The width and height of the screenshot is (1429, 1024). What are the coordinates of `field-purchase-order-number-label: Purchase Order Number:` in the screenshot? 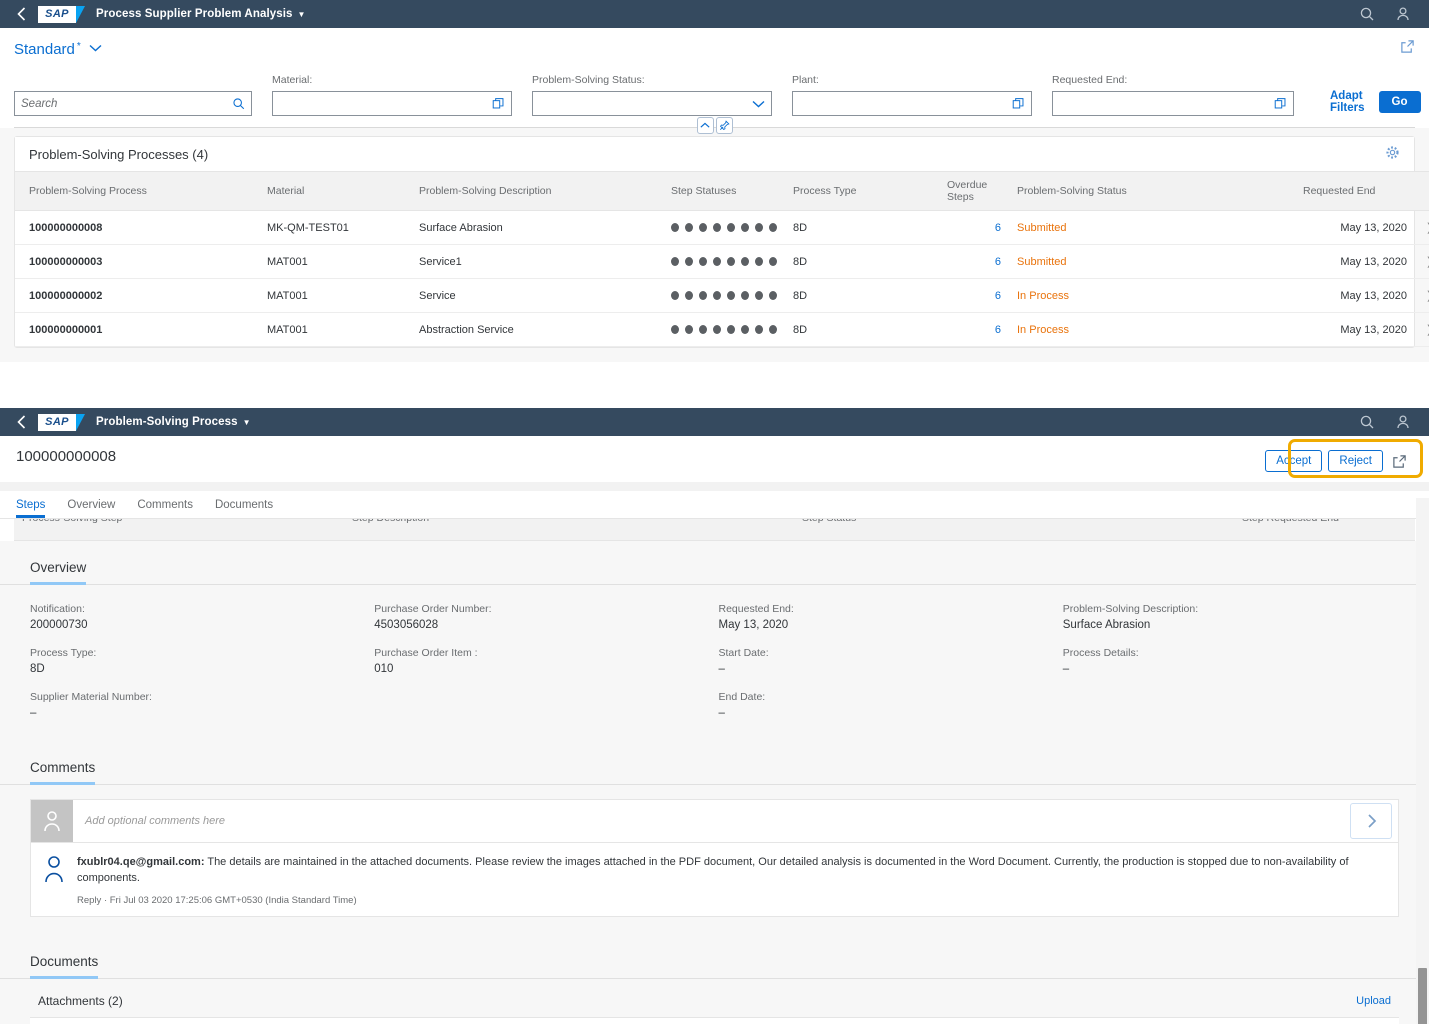 It's located at (433, 609).